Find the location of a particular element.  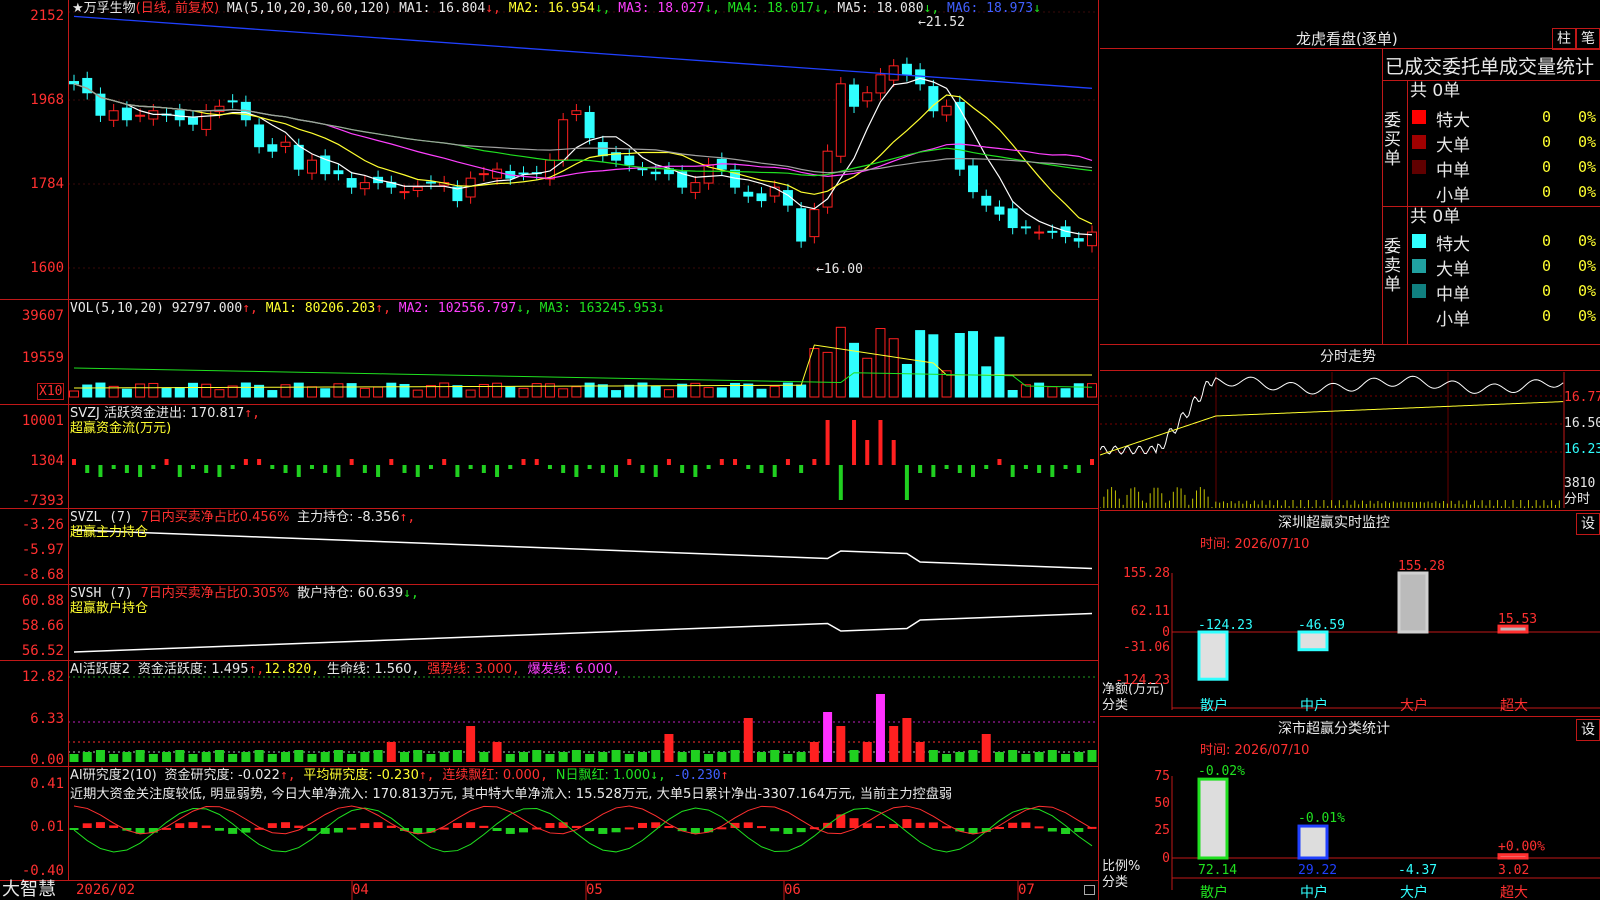

main-holding-line is located at coordinates (583, 549).